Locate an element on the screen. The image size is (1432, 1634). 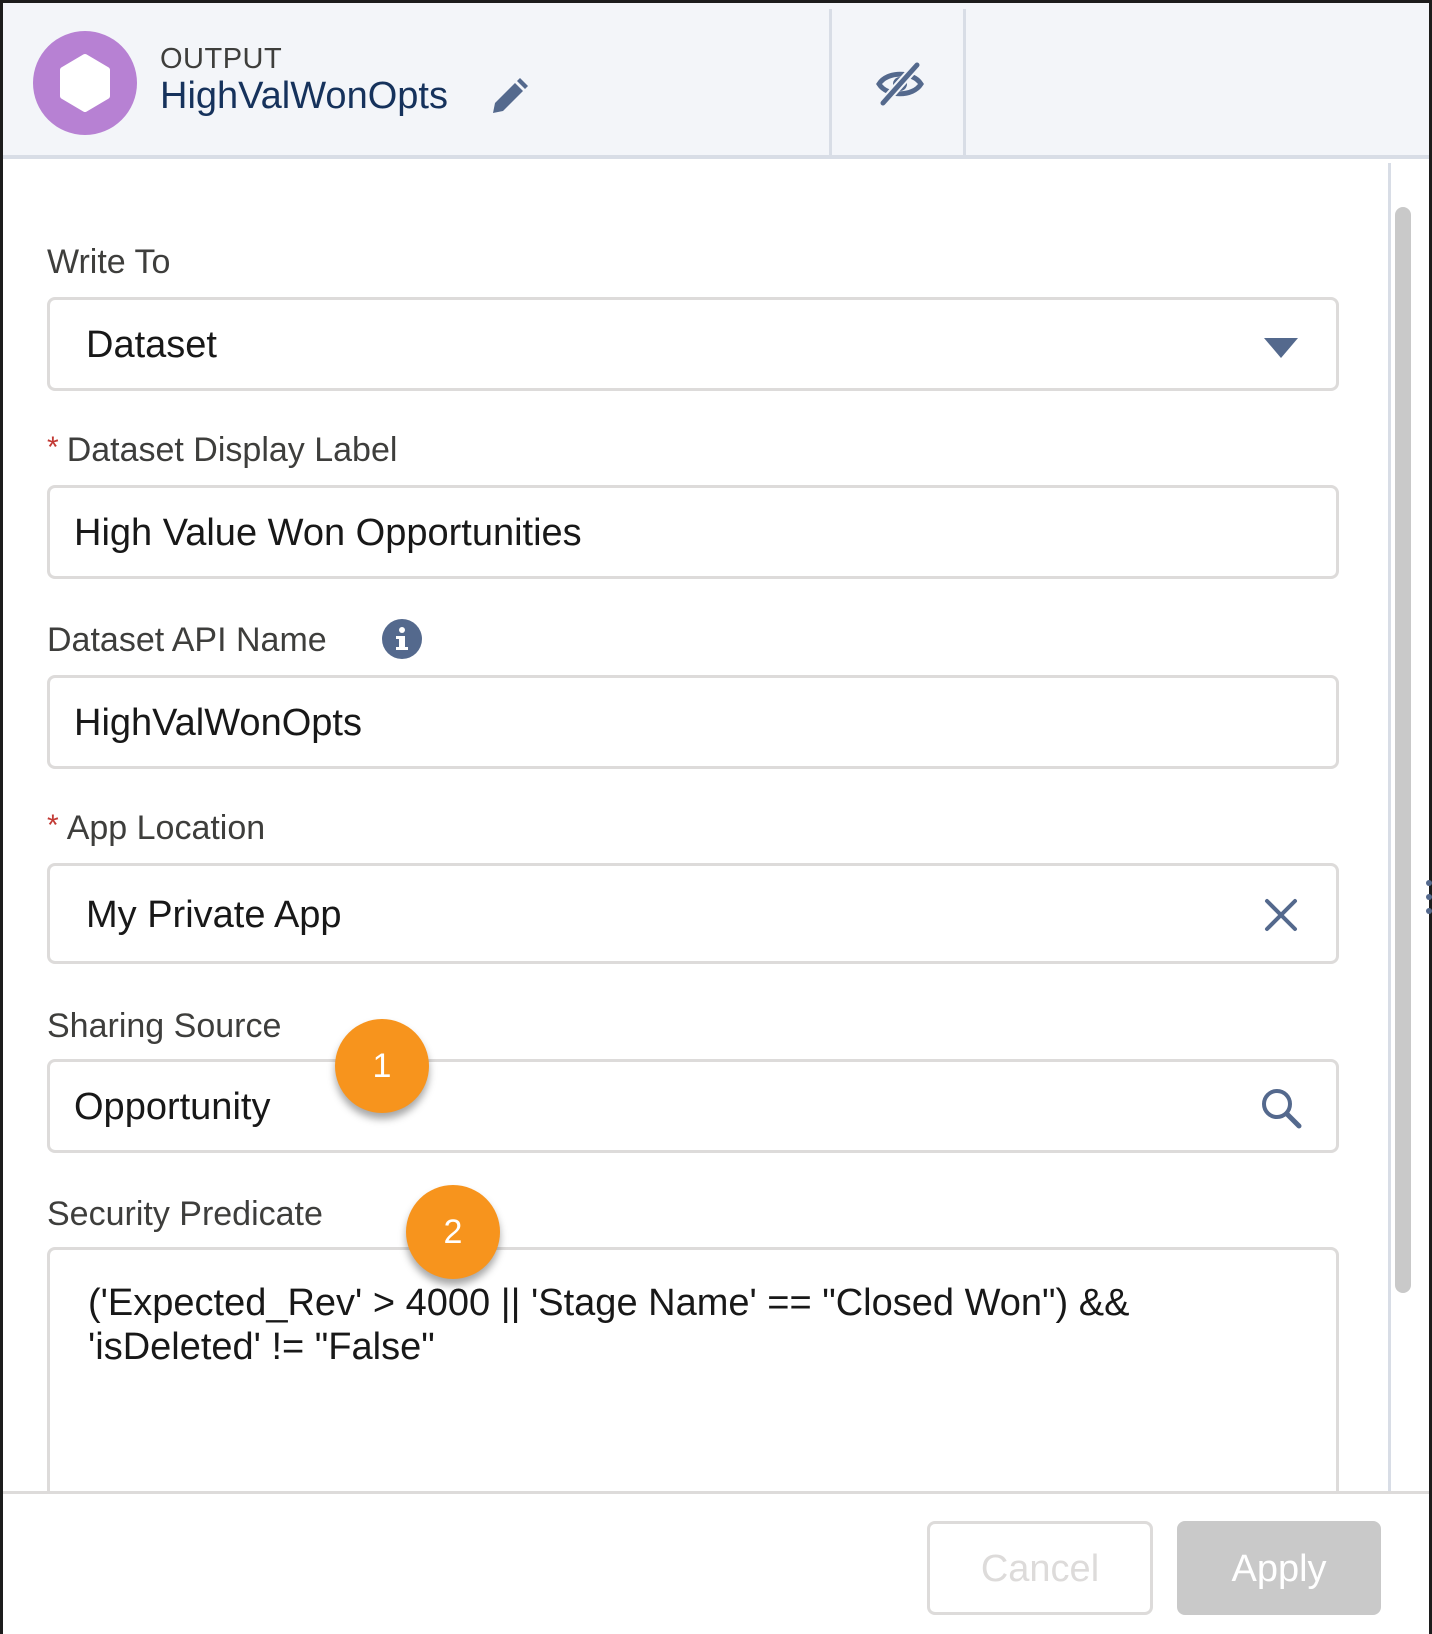
node-name: HighValWonOpts is located at coordinates (304, 96).